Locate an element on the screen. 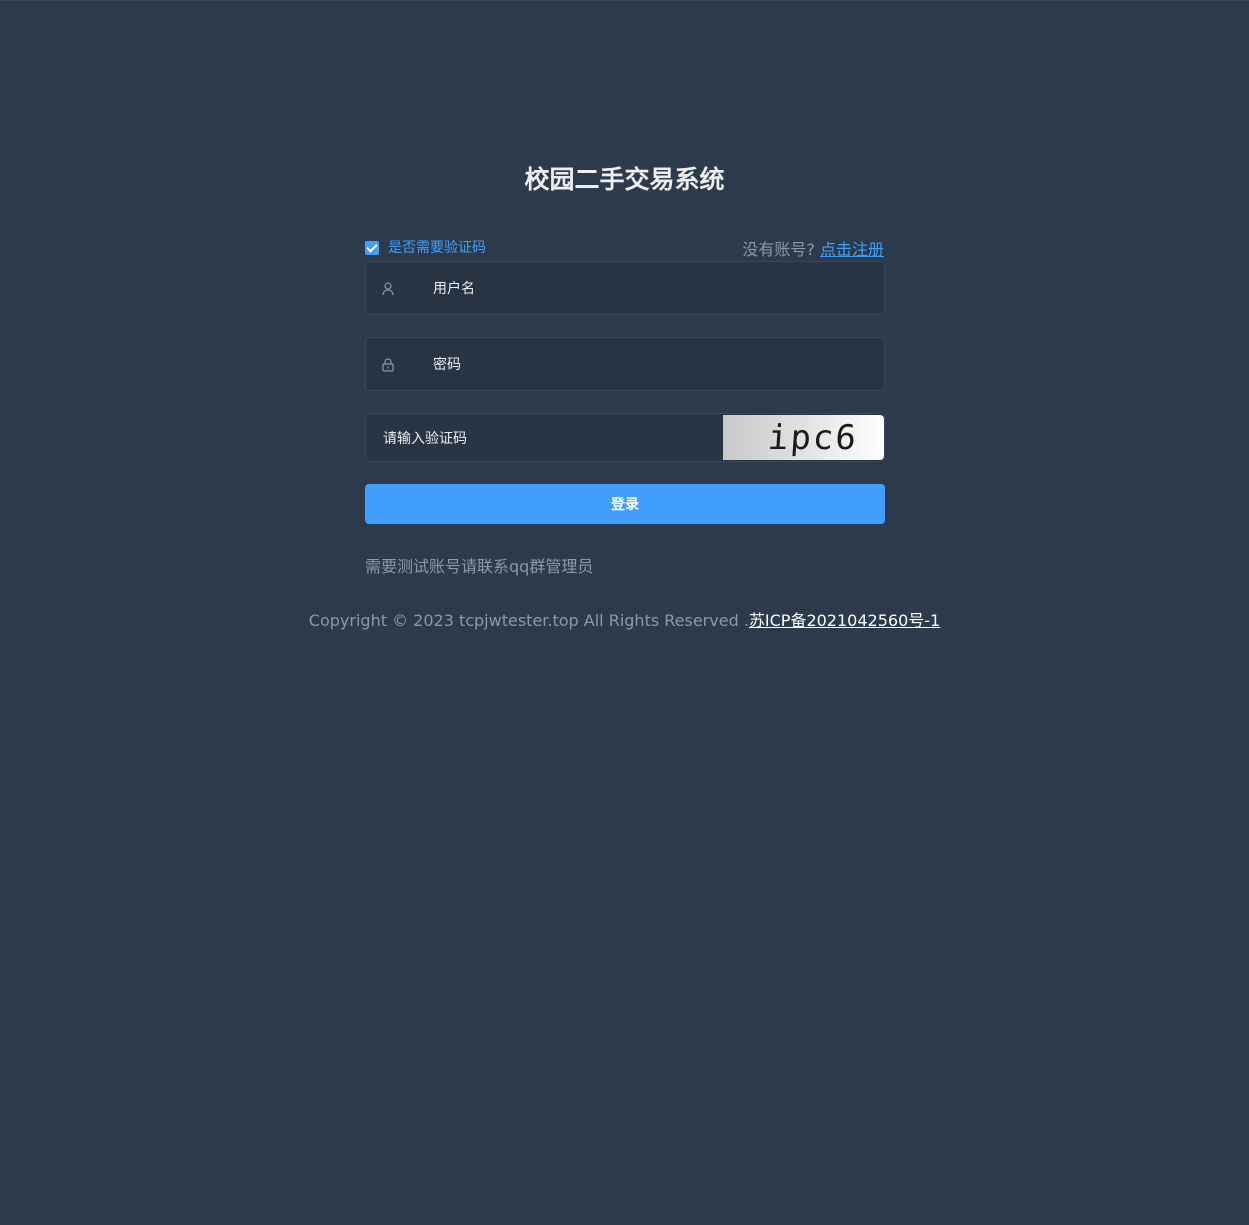 The height and width of the screenshot is (1225, 1249). top-border is located at coordinates (624, 0).